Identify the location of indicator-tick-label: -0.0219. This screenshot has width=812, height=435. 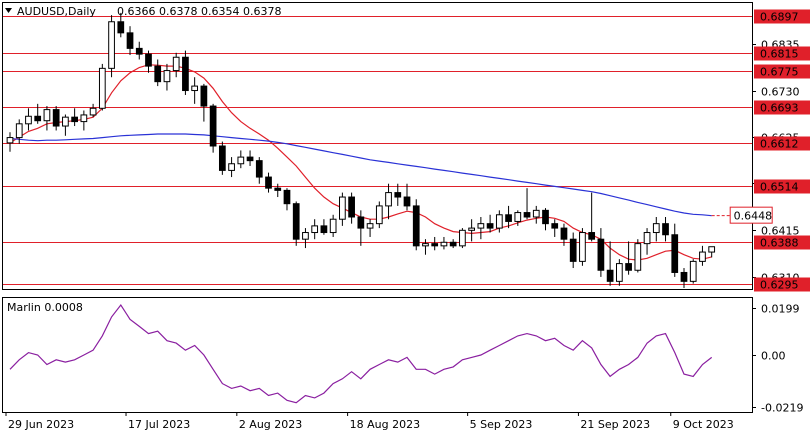
(782, 408).